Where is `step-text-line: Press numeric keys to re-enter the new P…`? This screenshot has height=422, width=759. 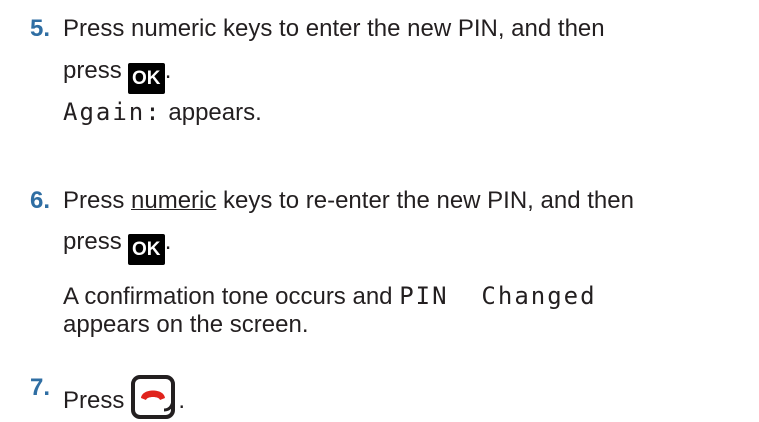 step-text-line: Press numeric keys to re-enter the new P… is located at coordinates (348, 201).